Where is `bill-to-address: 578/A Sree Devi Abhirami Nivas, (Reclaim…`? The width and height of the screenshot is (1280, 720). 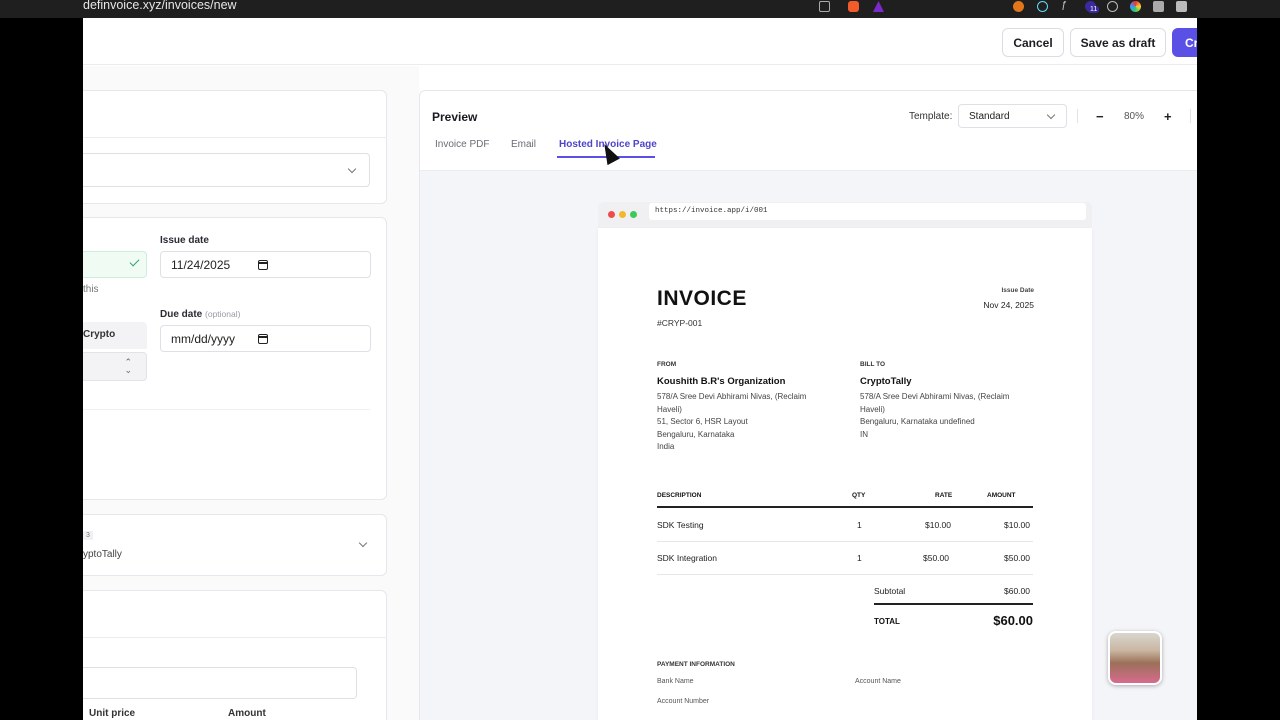 bill-to-address: 578/A Sree Devi Abhirami Nivas, (Reclaim… is located at coordinates (950, 416).